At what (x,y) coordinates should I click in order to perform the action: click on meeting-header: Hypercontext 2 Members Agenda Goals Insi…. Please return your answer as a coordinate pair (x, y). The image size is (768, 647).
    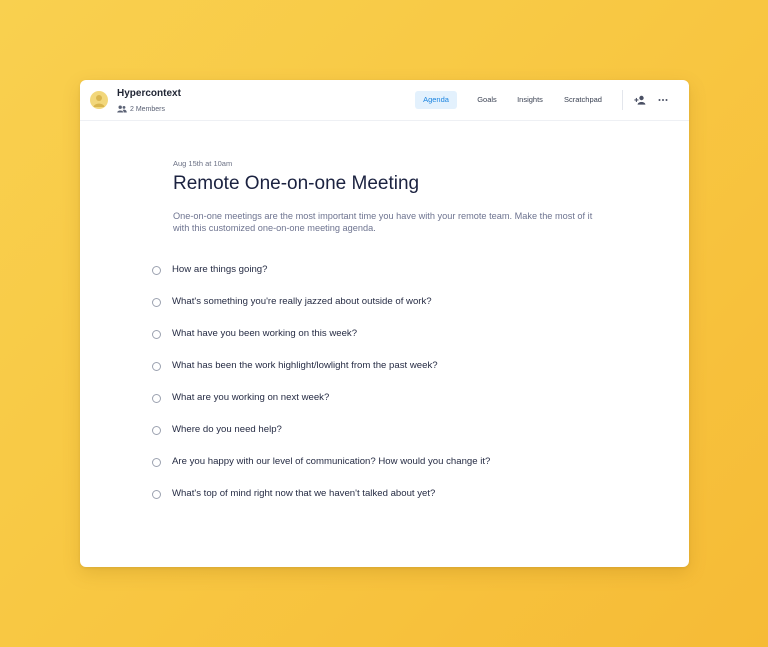
    Looking at the image, I should click on (384, 100).